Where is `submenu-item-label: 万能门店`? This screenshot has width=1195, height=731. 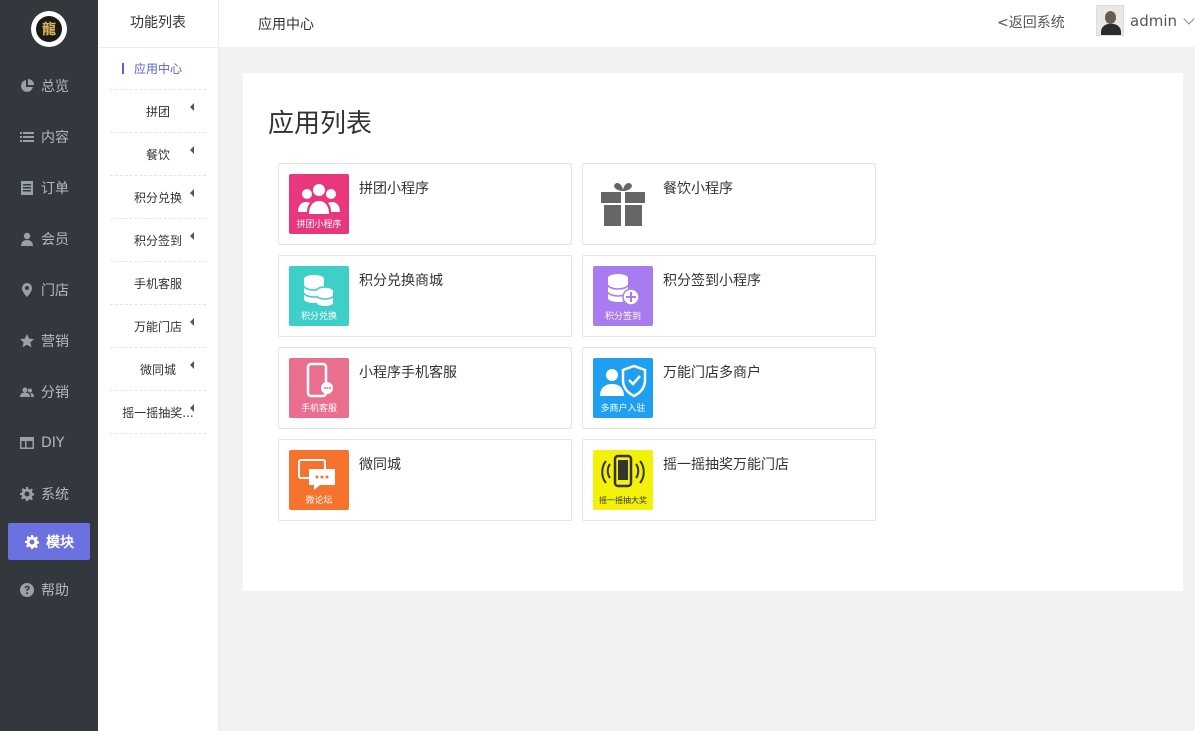 submenu-item-label: 万能门店 is located at coordinates (157, 326).